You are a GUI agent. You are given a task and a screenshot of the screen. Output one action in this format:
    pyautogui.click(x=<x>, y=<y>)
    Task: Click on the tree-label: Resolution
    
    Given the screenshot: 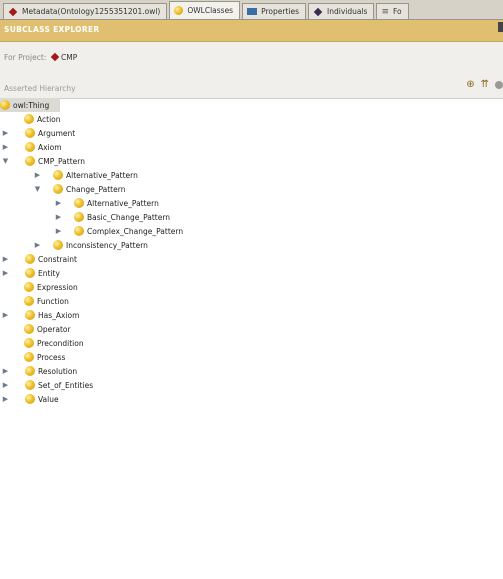 What is the action you would take?
    pyautogui.click(x=58, y=371)
    